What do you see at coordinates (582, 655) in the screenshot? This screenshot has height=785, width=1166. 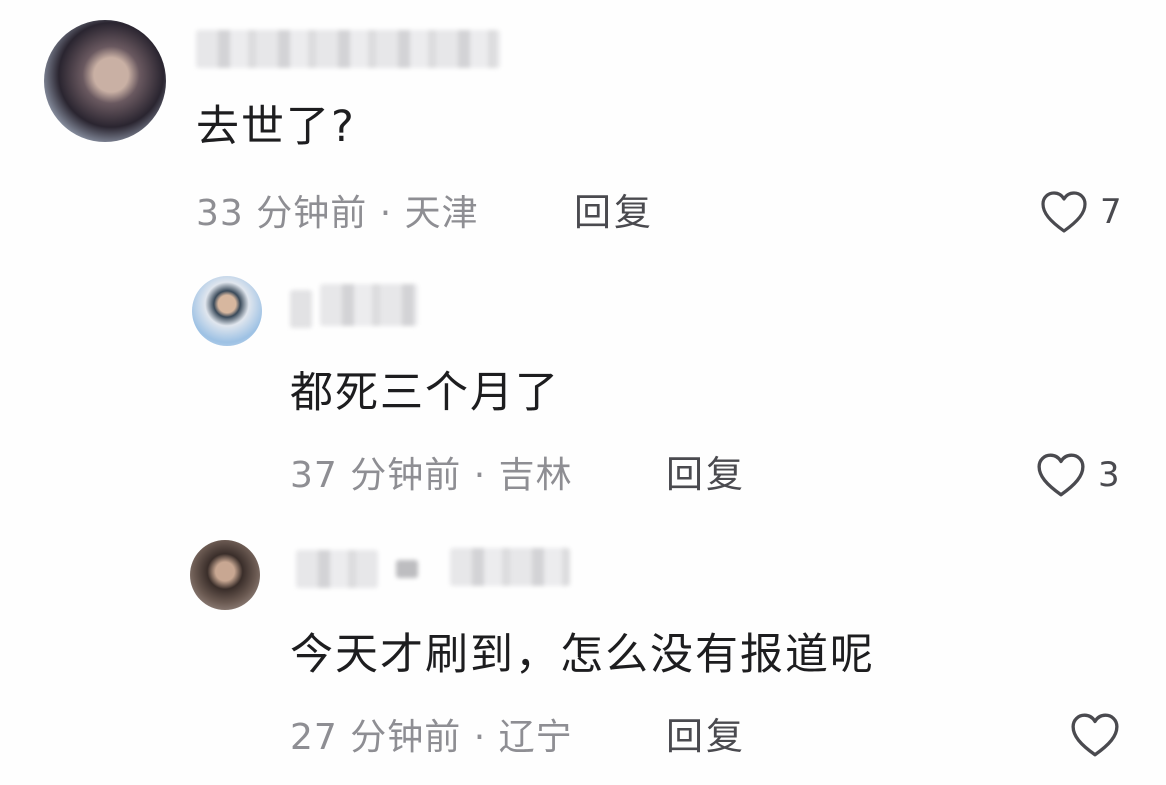 I see `comment-text: 今天才刷到，怎么没有报道呢` at bounding box center [582, 655].